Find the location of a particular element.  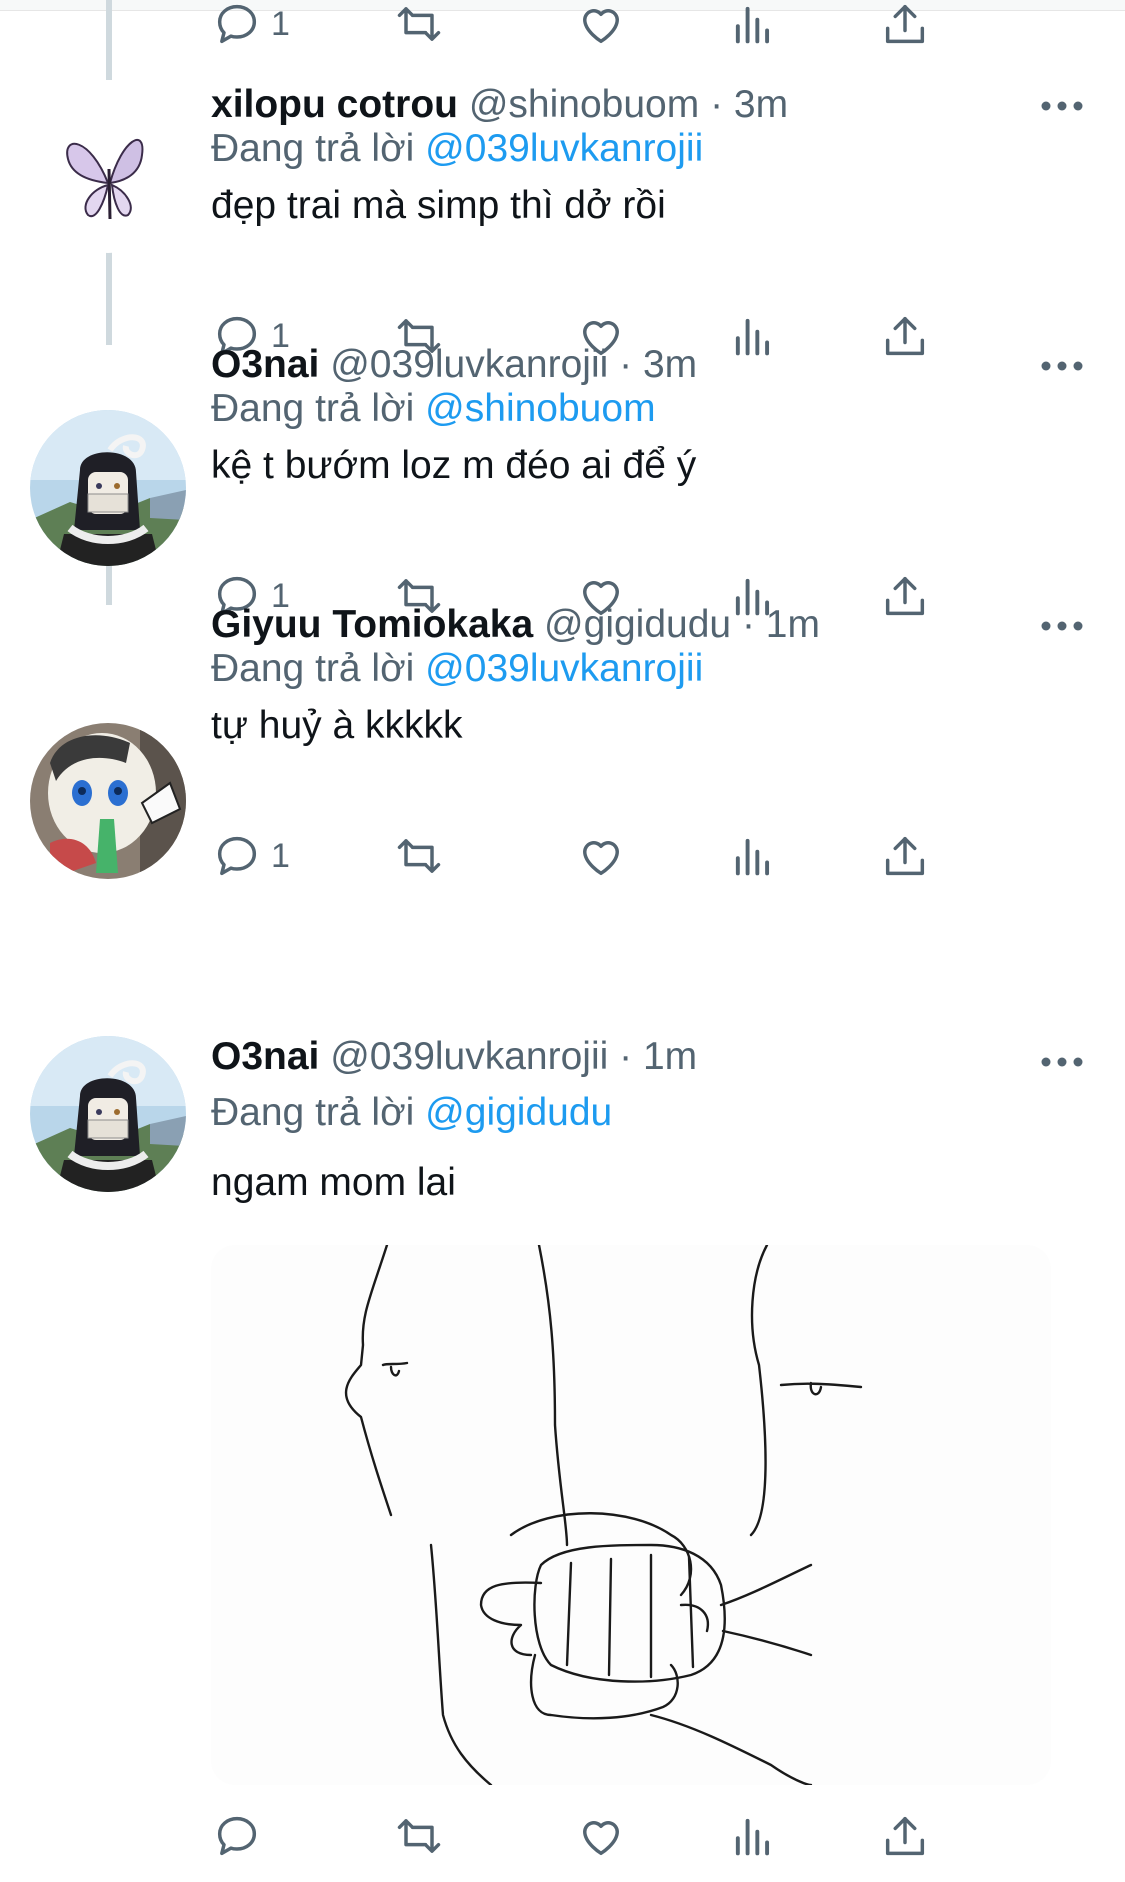

tweet-text: kệ t bướm loz m đéo ai để ý is located at coordinates (454, 465).